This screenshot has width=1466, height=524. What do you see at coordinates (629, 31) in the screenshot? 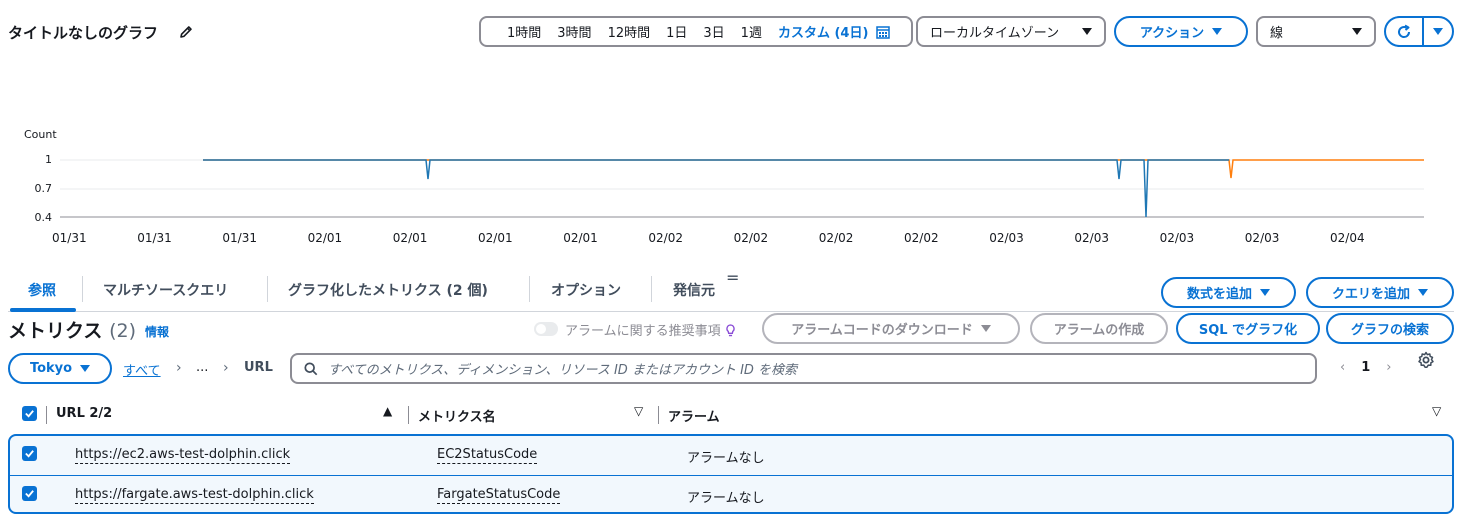
I see `range-12h: 12時間` at bounding box center [629, 31].